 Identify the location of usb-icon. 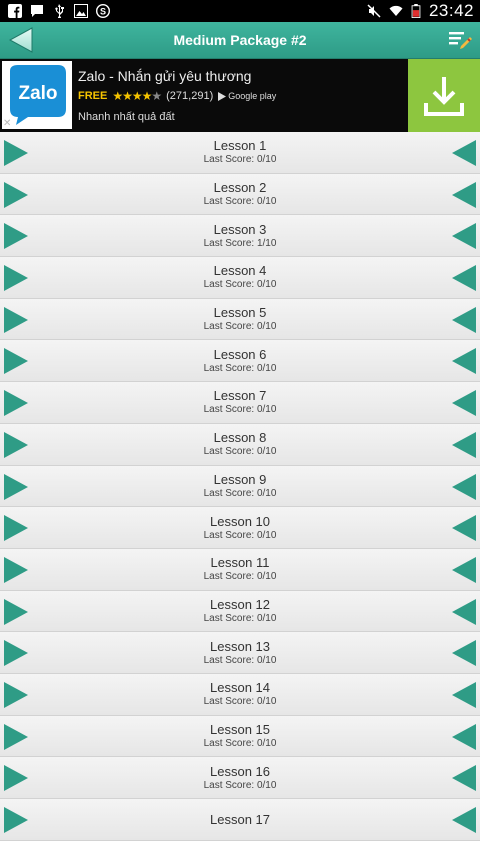
(59, 11).